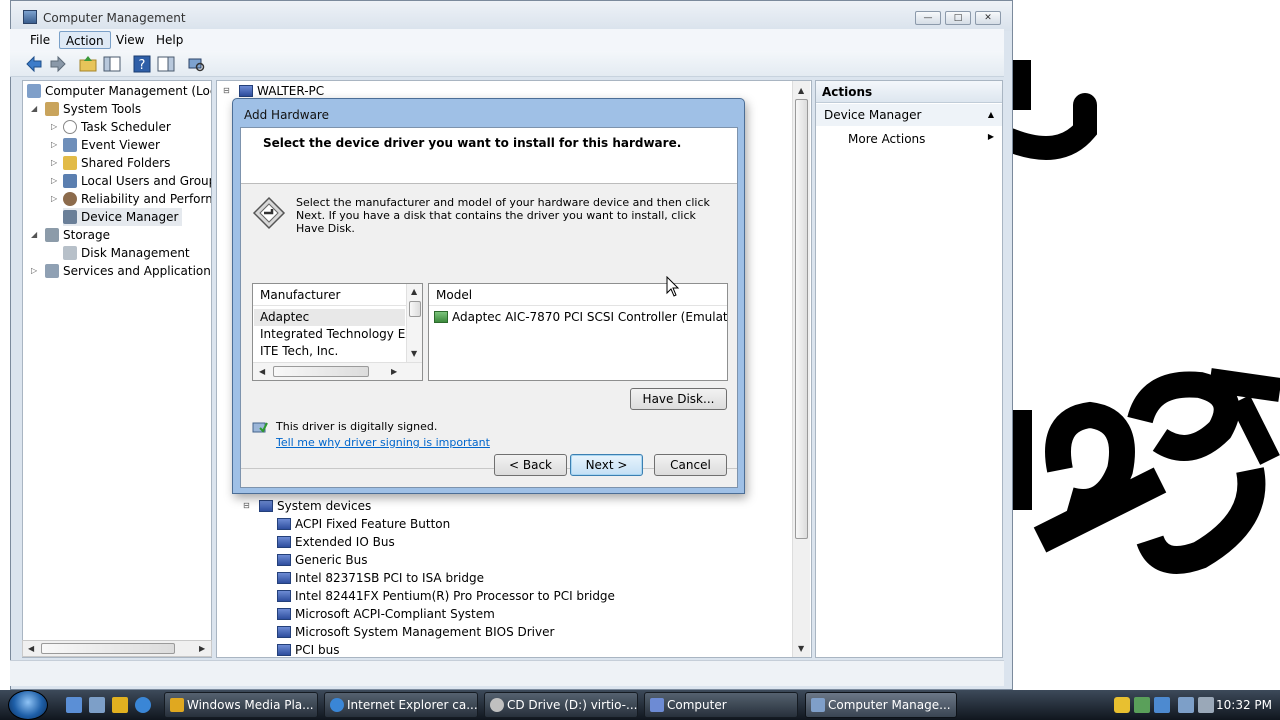 Image resolution: width=1280 pixels, height=720 pixels. I want to click on back-arrow-icon, so click(34, 64).